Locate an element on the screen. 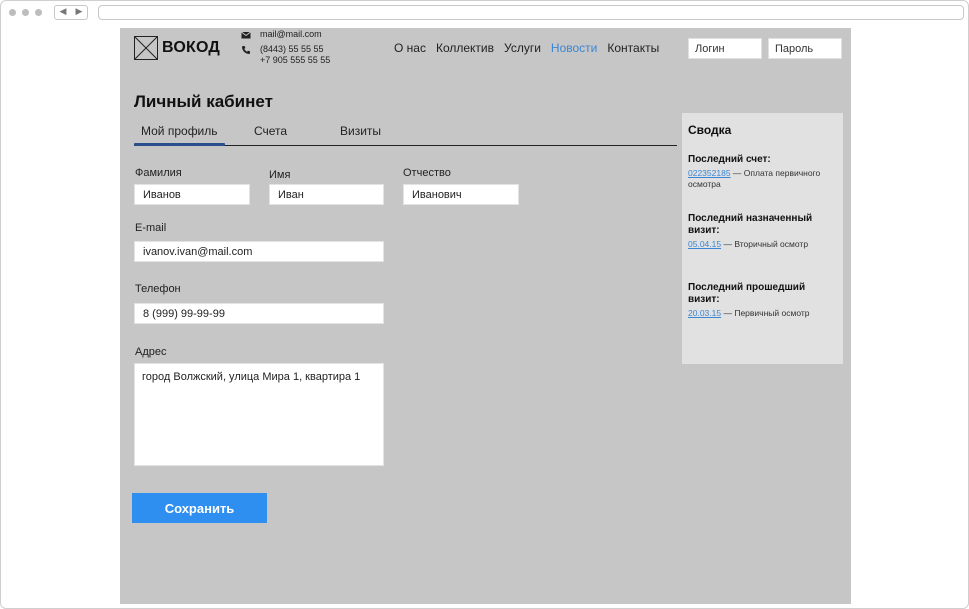 Image resolution: width=969 pixels, height=609 pixels. phone-icon is located at coordinates (246, 50).